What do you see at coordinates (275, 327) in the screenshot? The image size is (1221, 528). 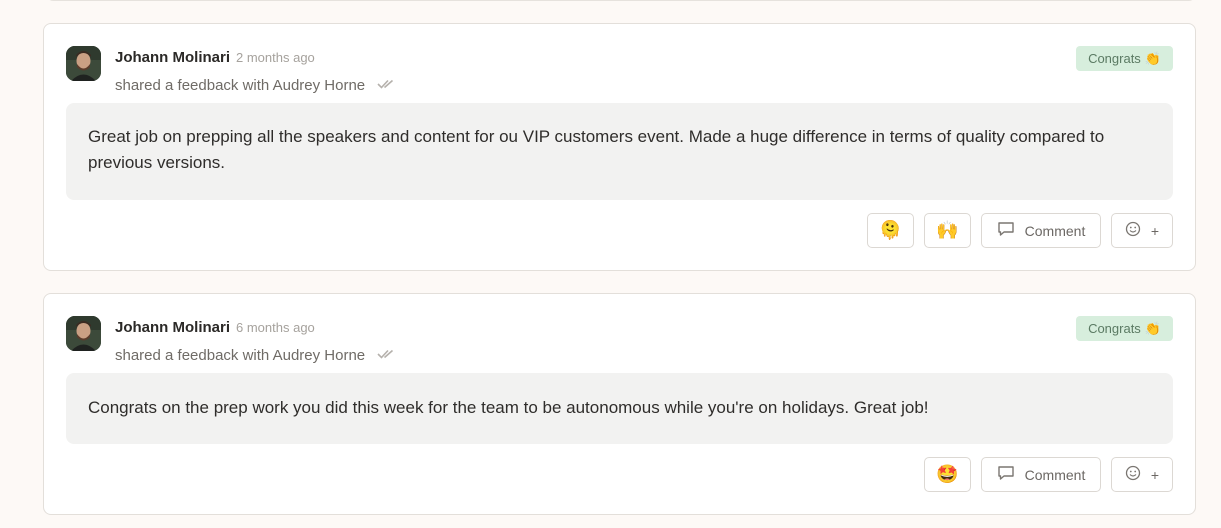 I see `timestamp: 6 months ago` at bounding box center [275, 327].